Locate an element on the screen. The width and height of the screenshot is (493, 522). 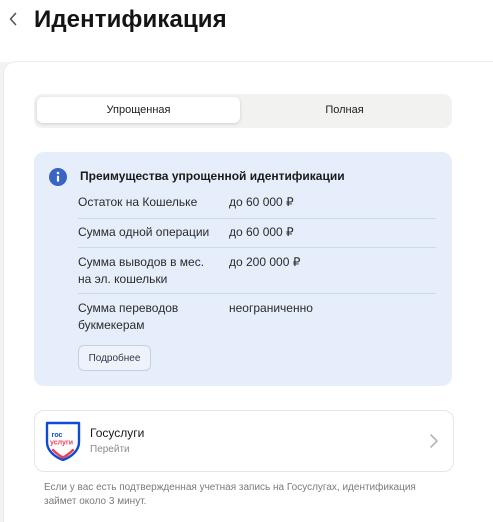
limit-label: Сумма одной операции is located at coordinates (144, 232).